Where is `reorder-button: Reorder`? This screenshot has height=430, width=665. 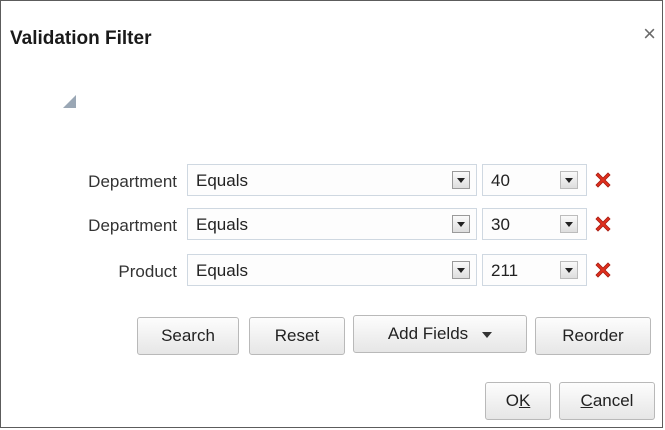
reorder-button: Reorder is located at coordinates (593, 336).